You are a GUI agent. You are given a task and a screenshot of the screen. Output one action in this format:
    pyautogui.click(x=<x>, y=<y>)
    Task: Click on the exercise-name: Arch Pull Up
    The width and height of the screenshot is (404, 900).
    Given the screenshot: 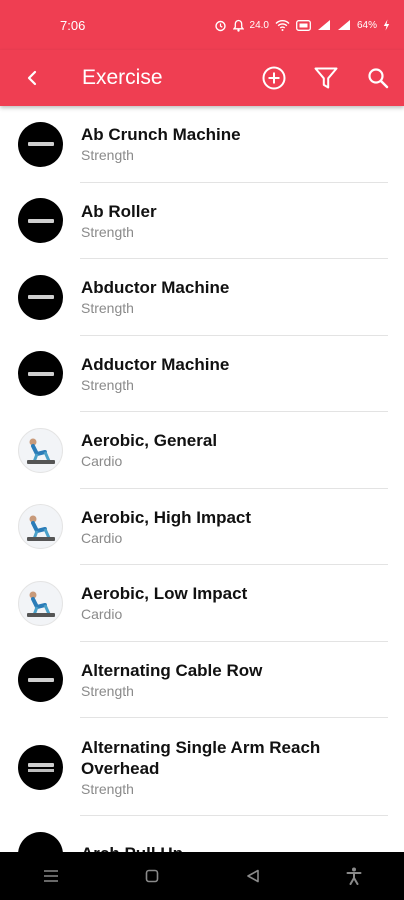 What is the action you would take?
    pyautogui.click(x=132, y=847)
    